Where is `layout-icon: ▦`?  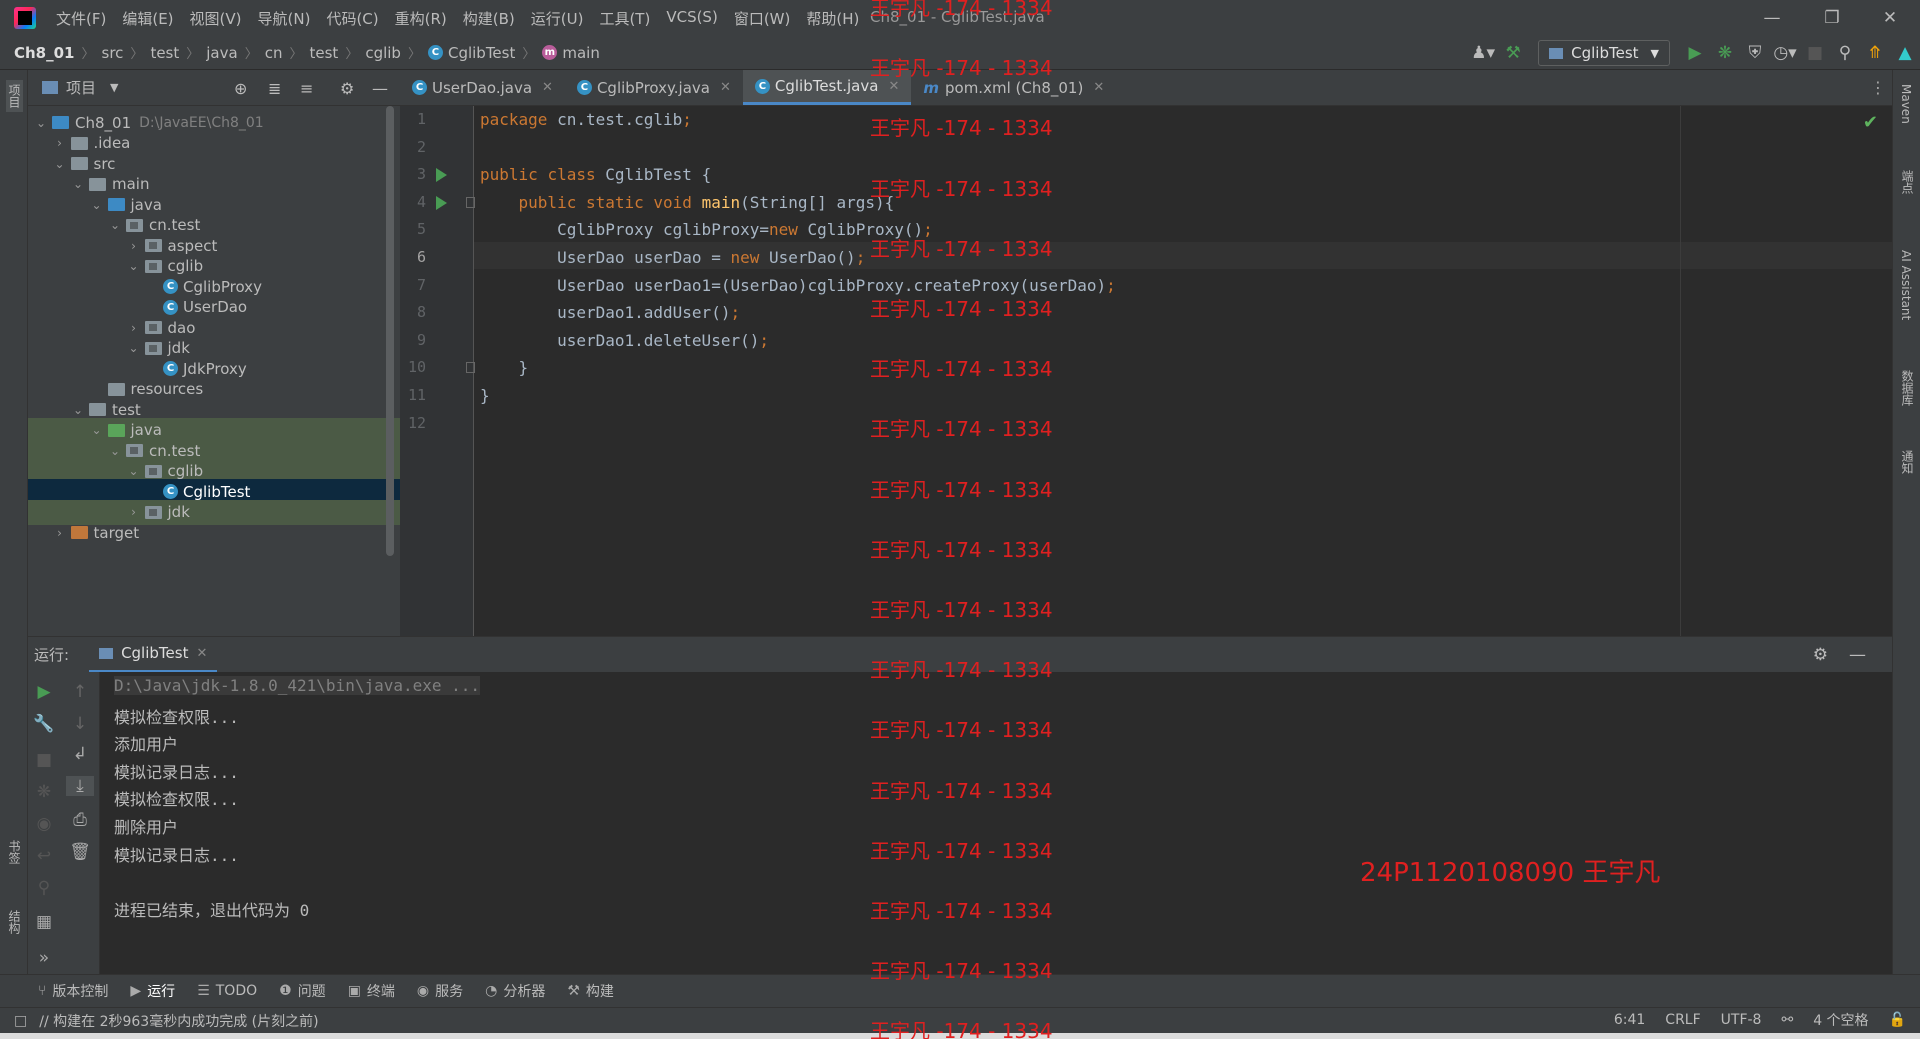
layout-icon: ▦ is located at coordinates (44, 922).